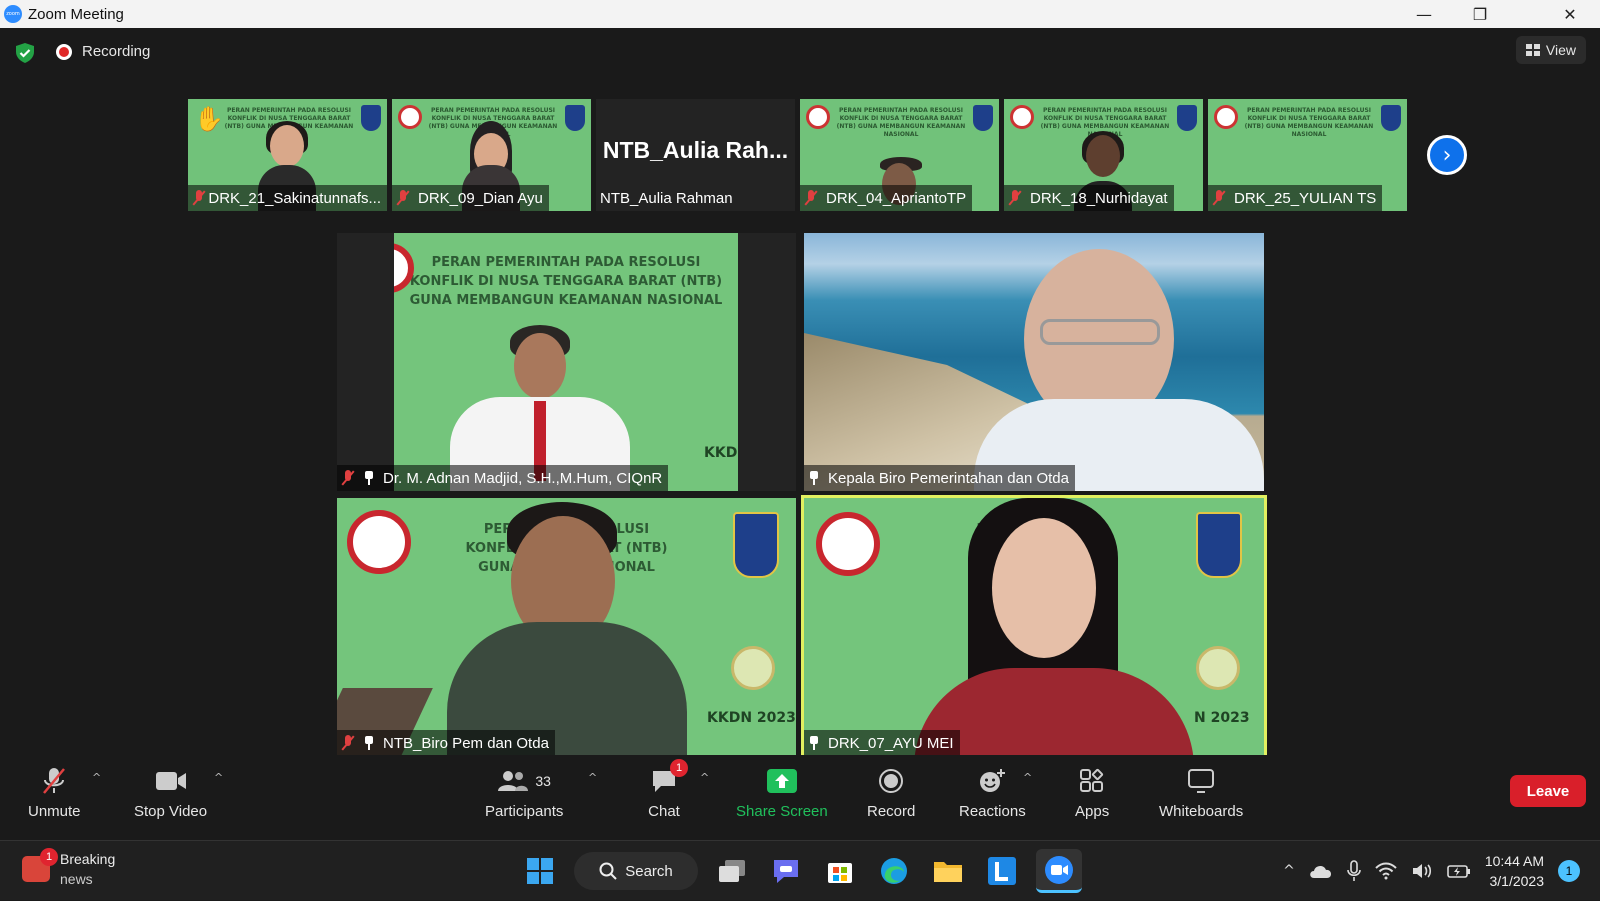 This screenshot has width=1600, height=901. What do you see at coordinates (540, 871) in the screenshot?
I see `windows-start-icon` at bounding box center [540, 871].